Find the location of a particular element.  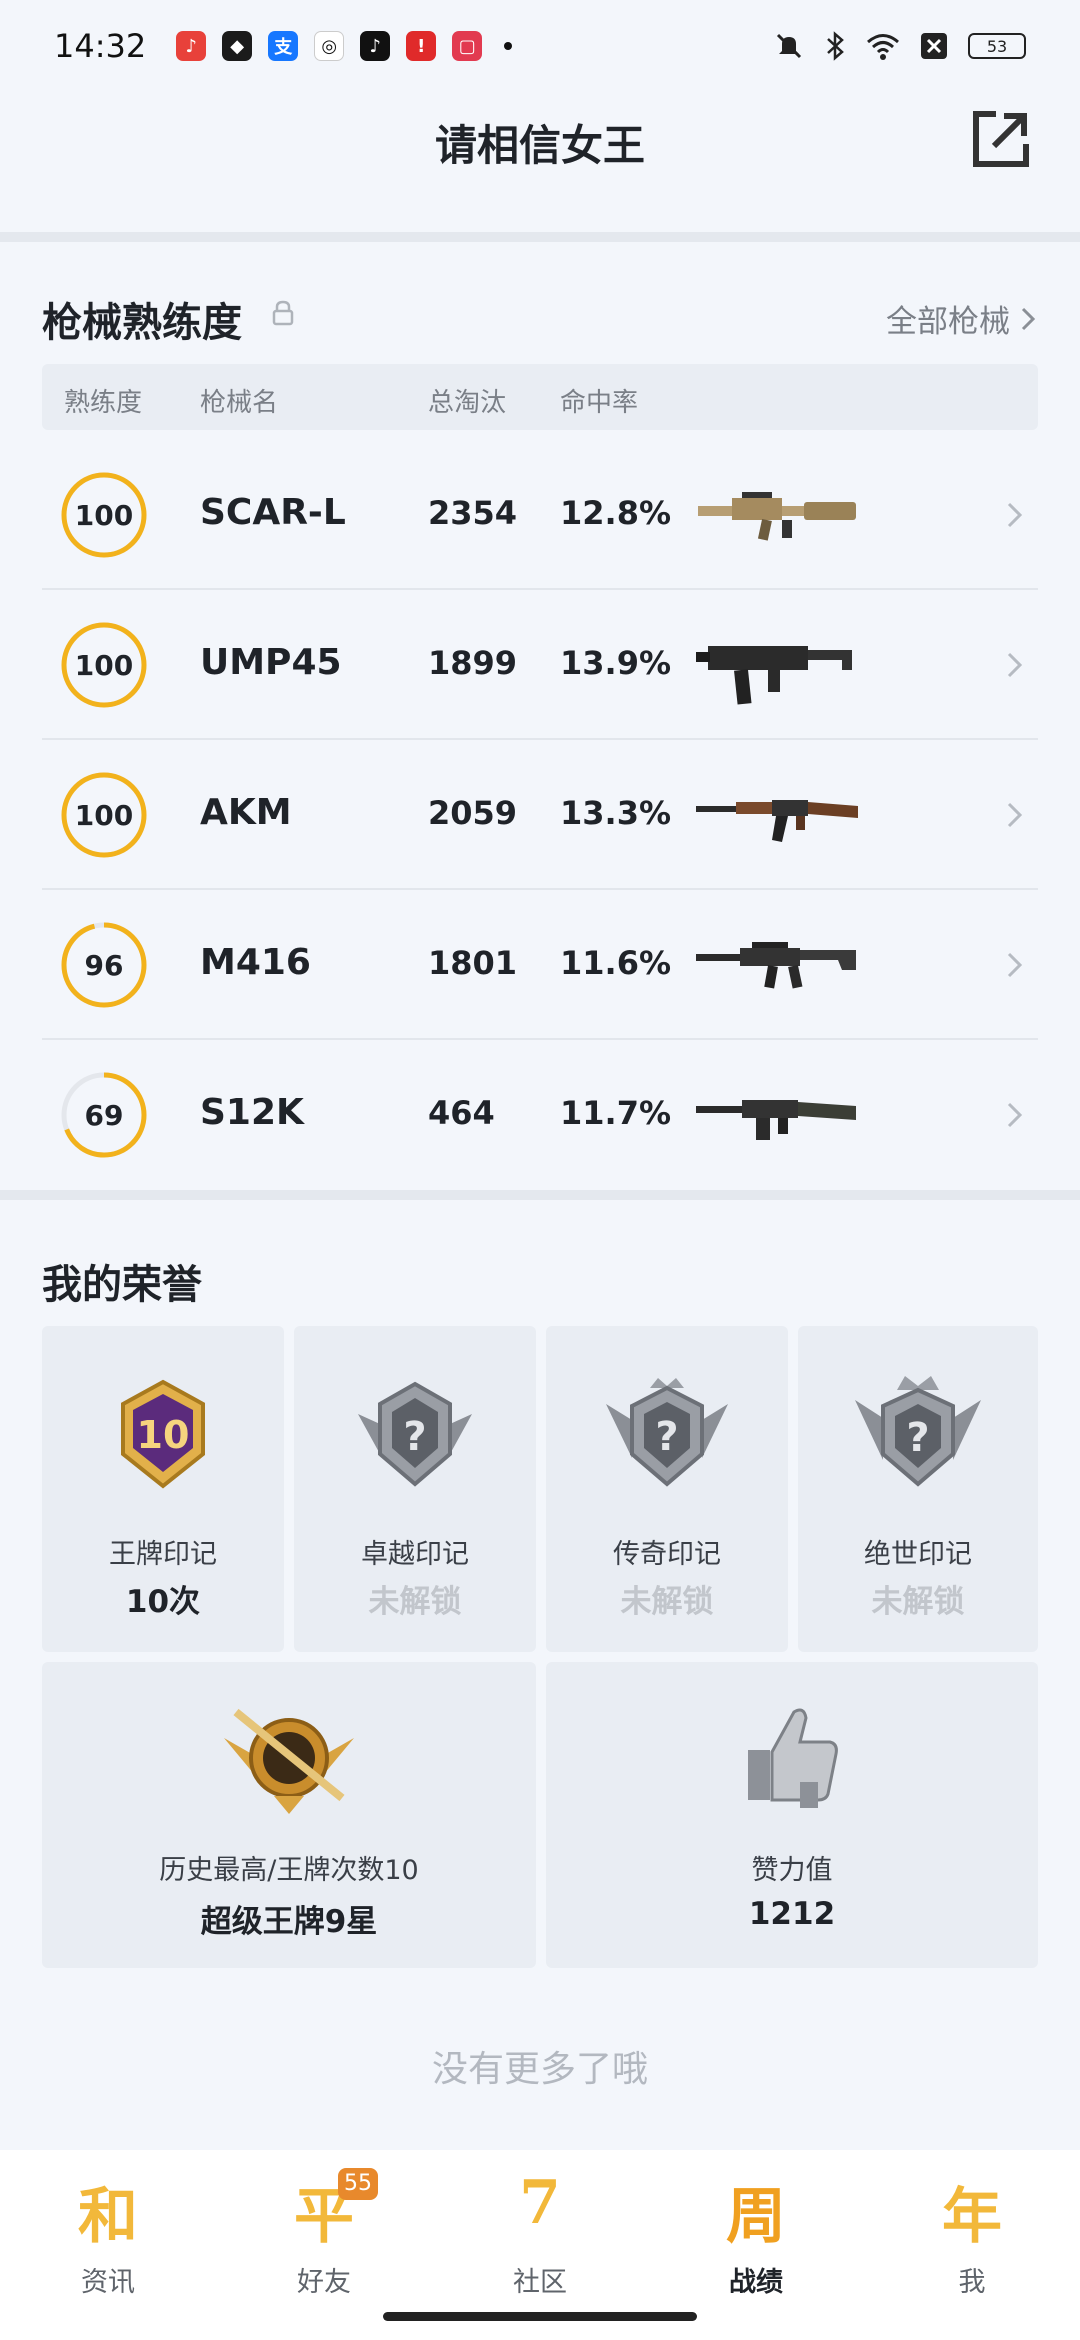

nav-tab-label: 好友 is located at coordinates (324, 2282).